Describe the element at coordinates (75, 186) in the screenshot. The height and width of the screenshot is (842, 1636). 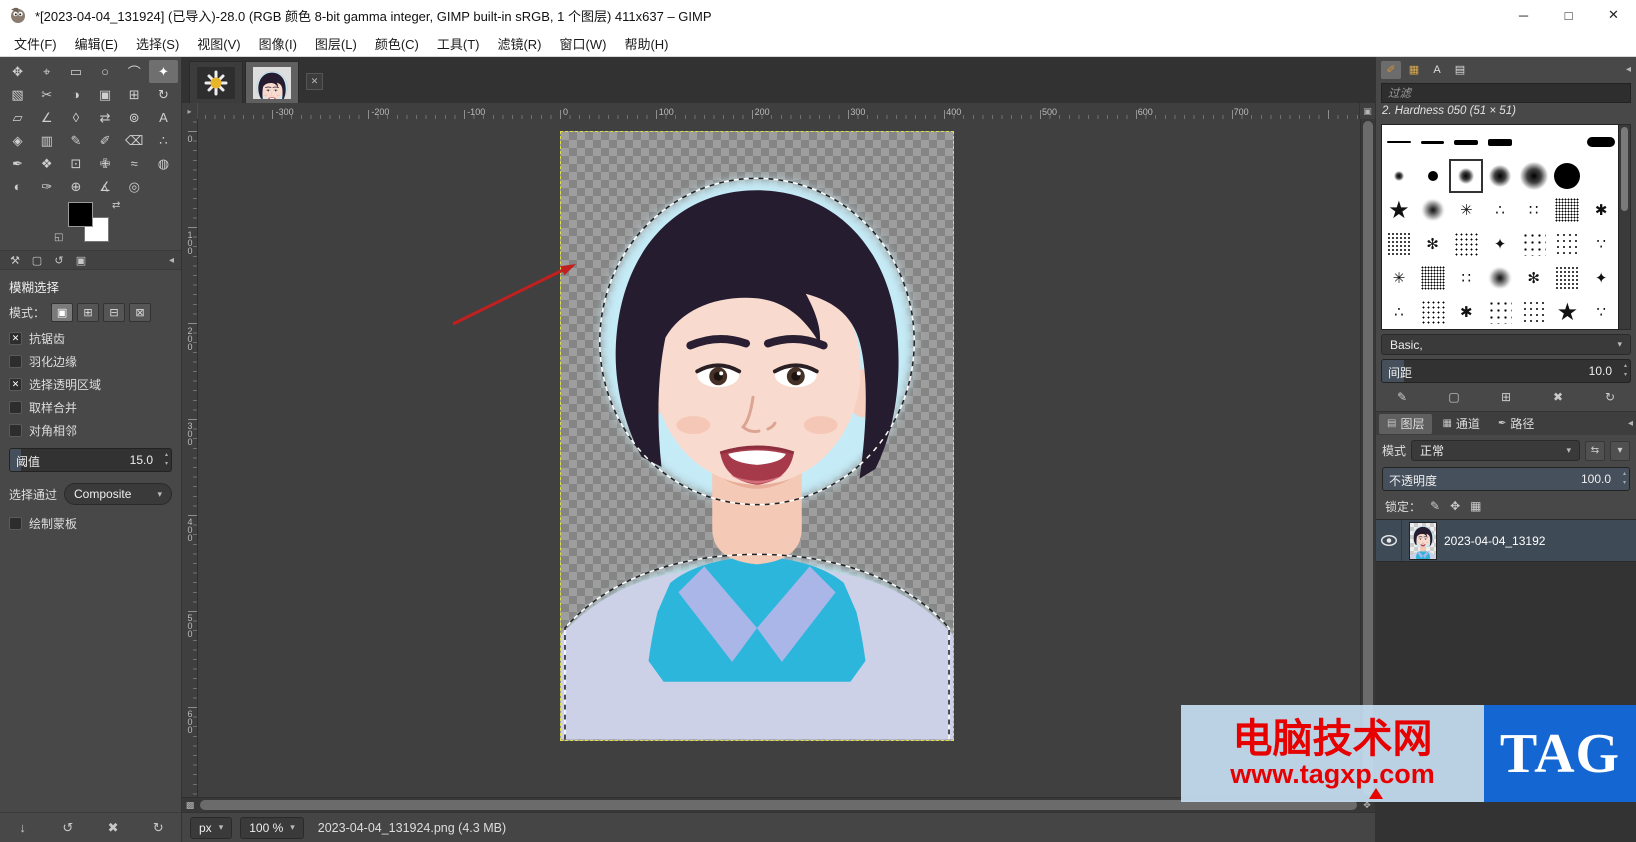
I see `tool-color-picker: ⊕` at that location.